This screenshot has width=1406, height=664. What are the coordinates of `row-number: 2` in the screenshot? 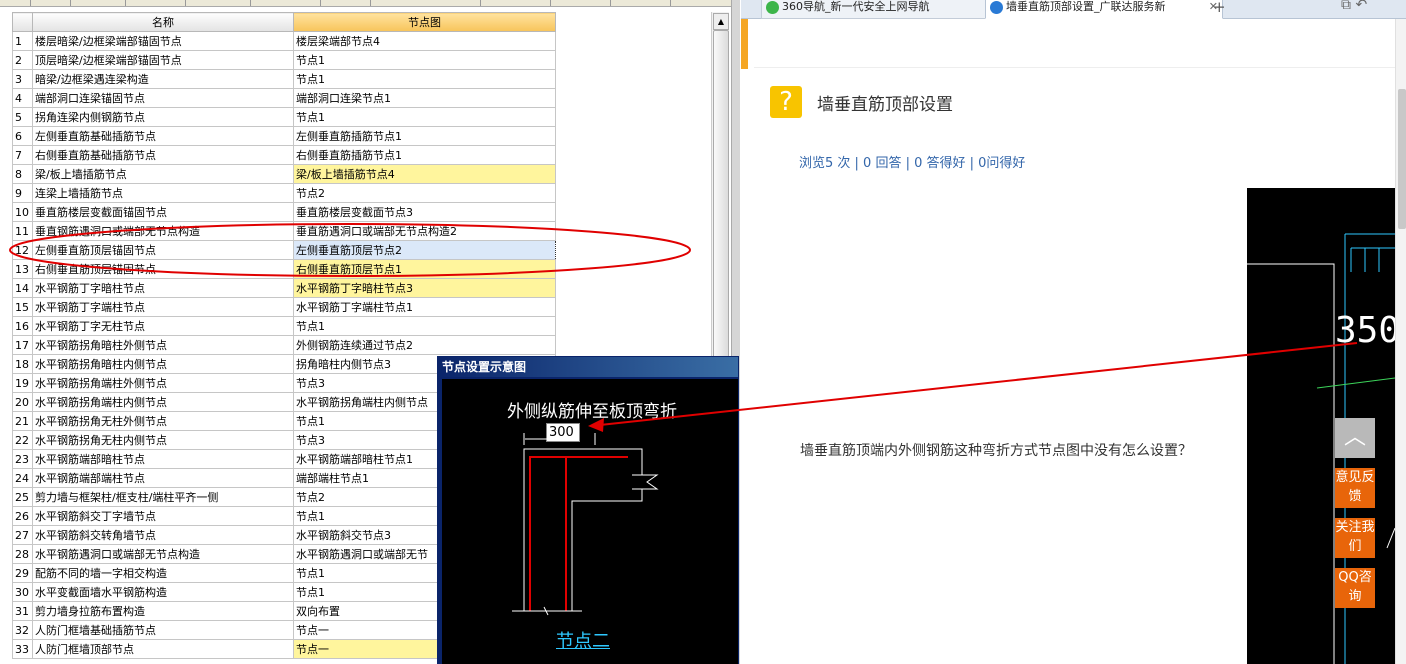 It's located at (22, 60).